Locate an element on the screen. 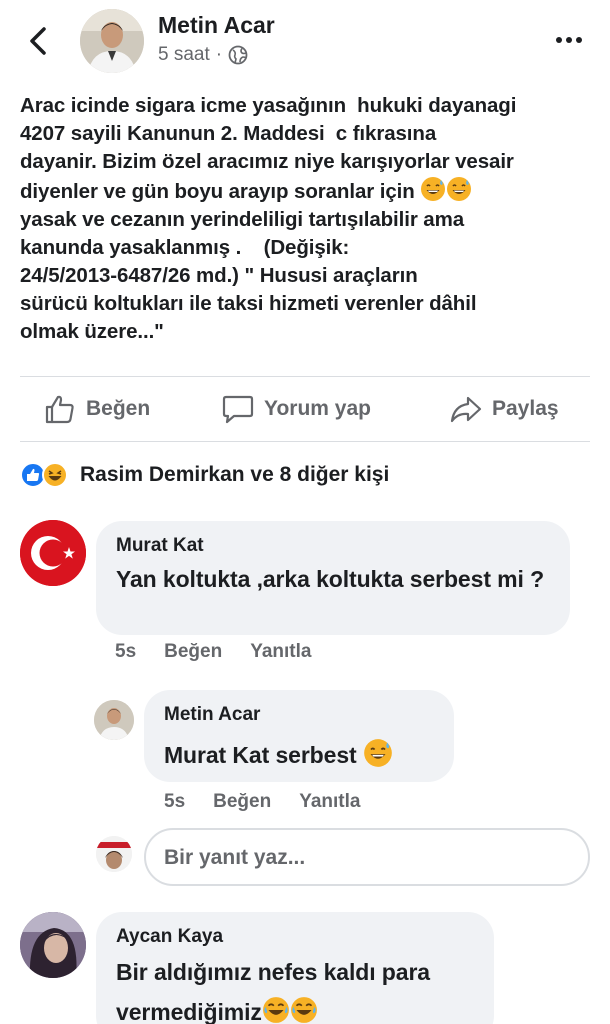 Image resolution: width=610 pixels, height=1024 pixels. post-time: 5 saat is located at coordinates (184, 55).